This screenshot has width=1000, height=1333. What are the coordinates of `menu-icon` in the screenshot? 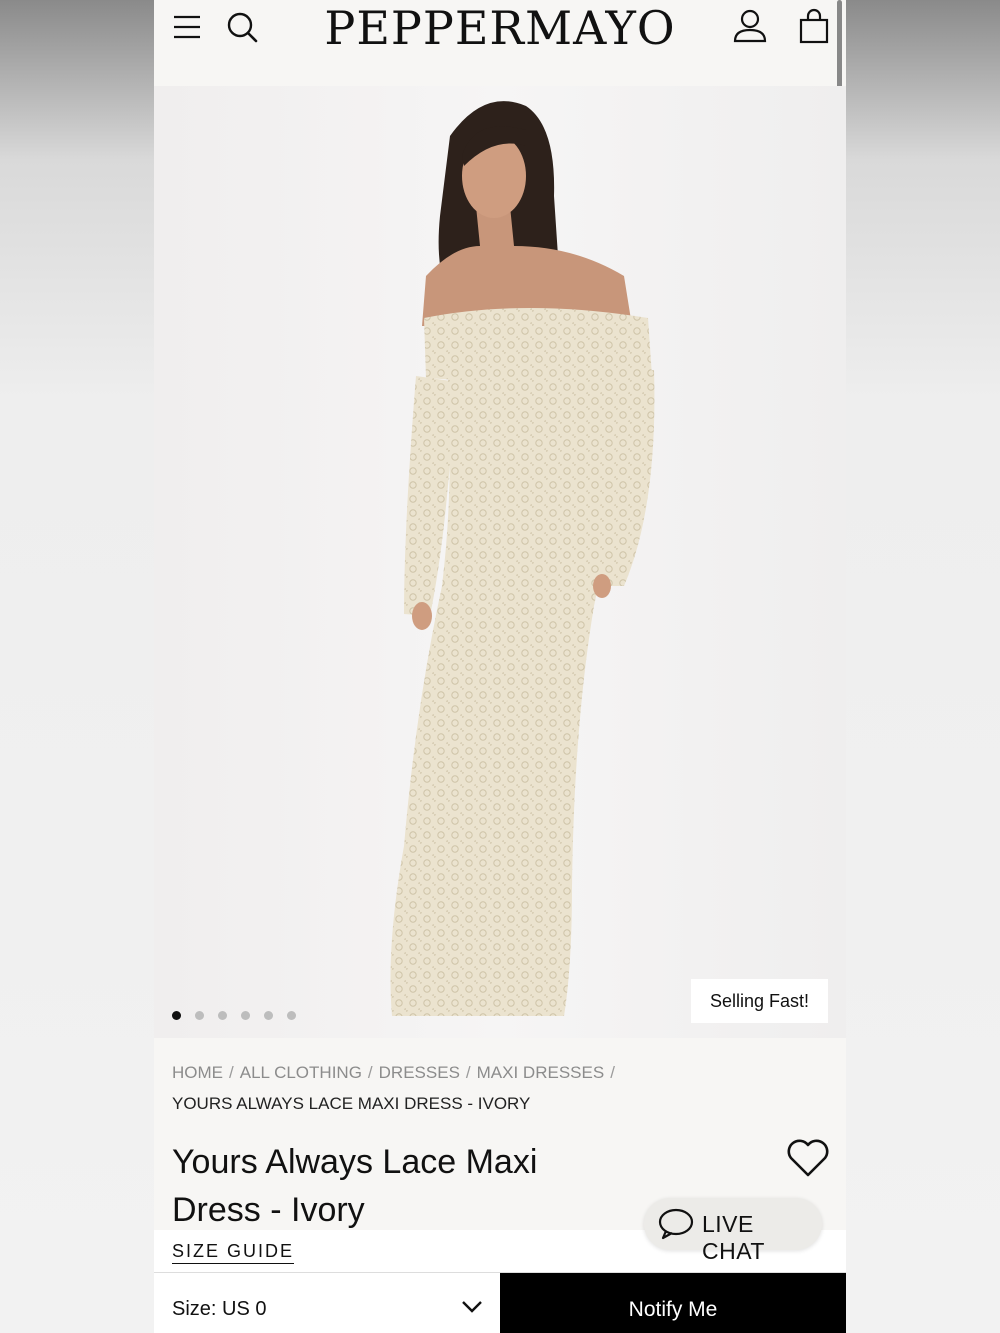 It's located at (187, 27).